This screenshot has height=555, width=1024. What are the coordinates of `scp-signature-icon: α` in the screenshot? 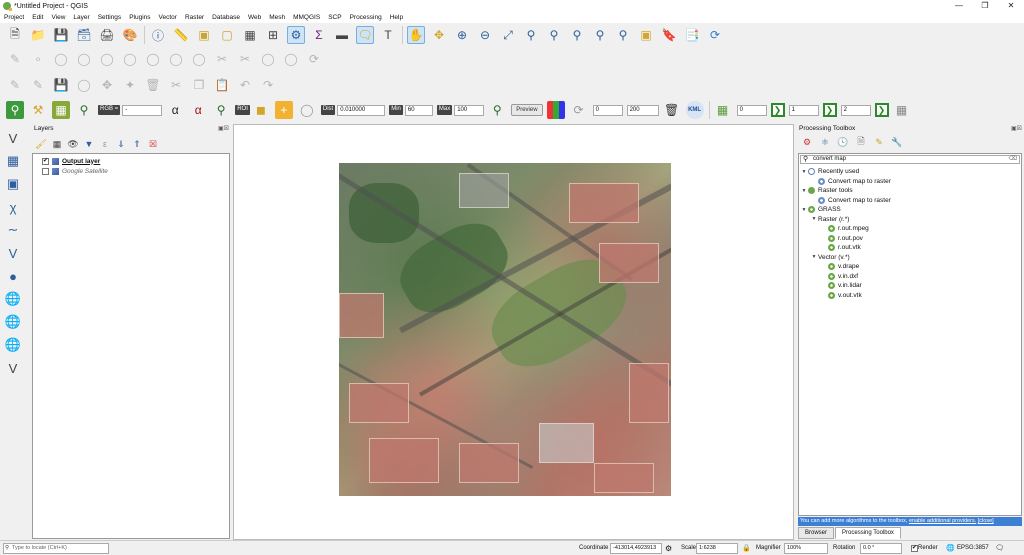 It's located at (175, 110).